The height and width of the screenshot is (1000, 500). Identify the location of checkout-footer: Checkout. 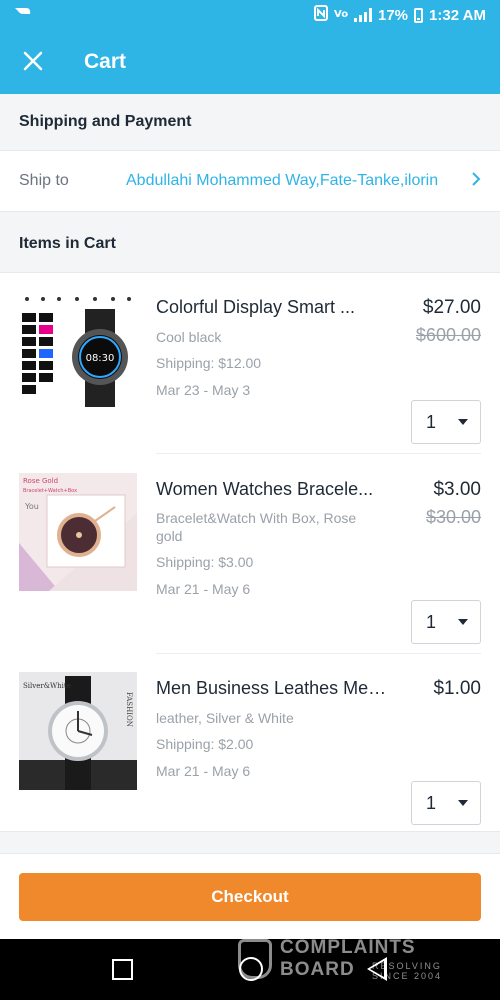
(250, 896).